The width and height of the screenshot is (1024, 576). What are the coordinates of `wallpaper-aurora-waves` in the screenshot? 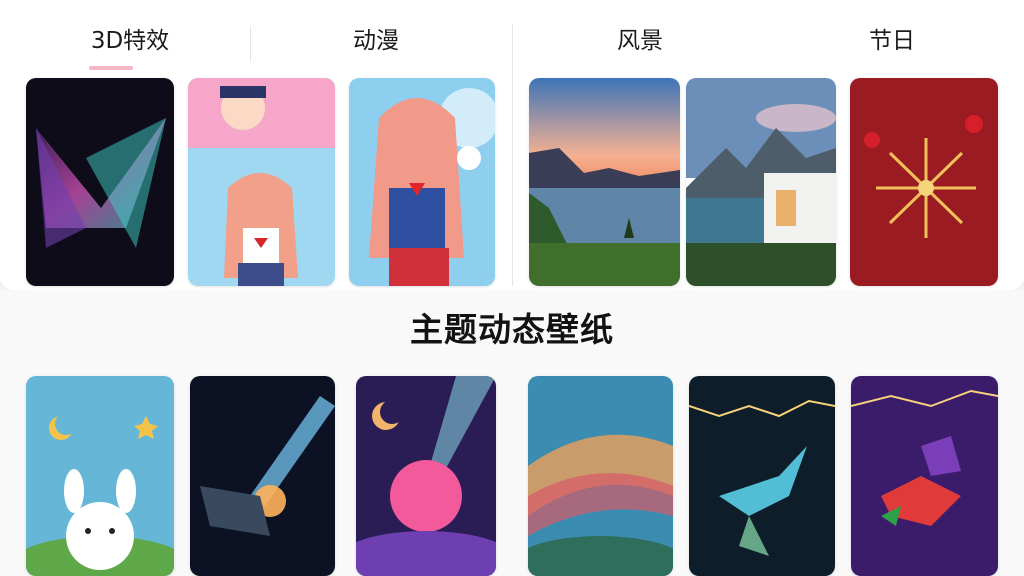 It's located at (600, 476).